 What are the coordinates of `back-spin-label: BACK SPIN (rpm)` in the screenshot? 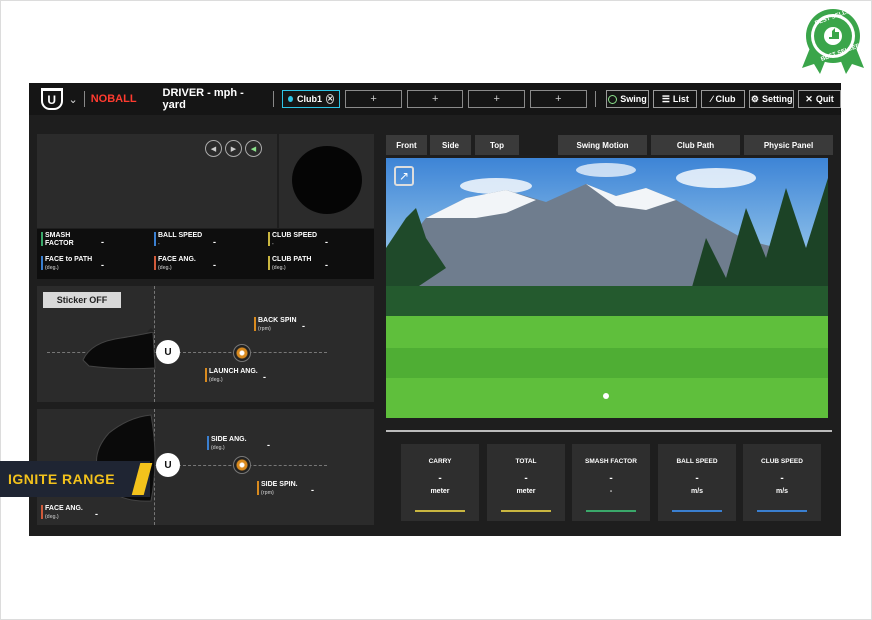 It's located at (277, 324).